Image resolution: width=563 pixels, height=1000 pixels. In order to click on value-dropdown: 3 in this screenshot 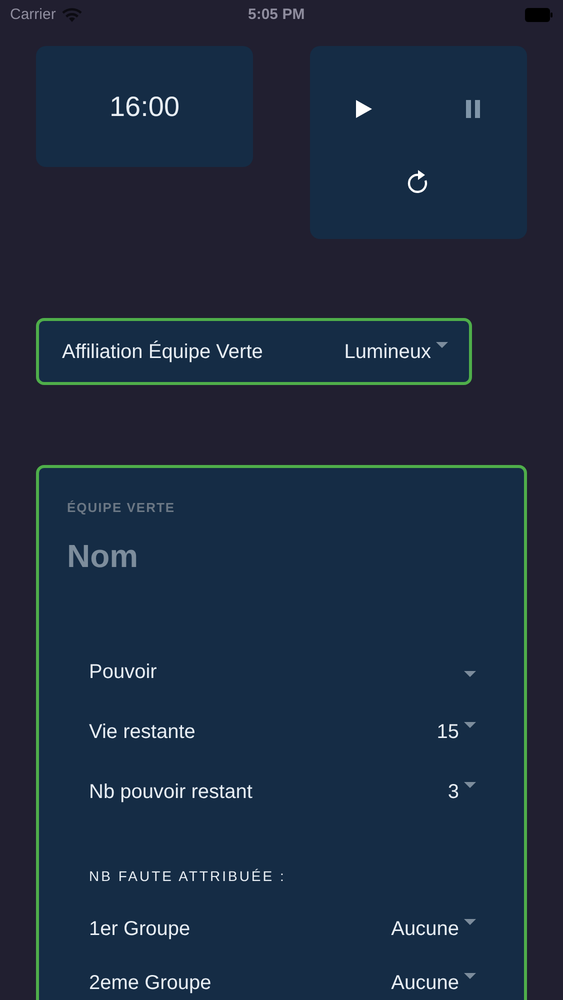, I will do `click(462, 791)`.